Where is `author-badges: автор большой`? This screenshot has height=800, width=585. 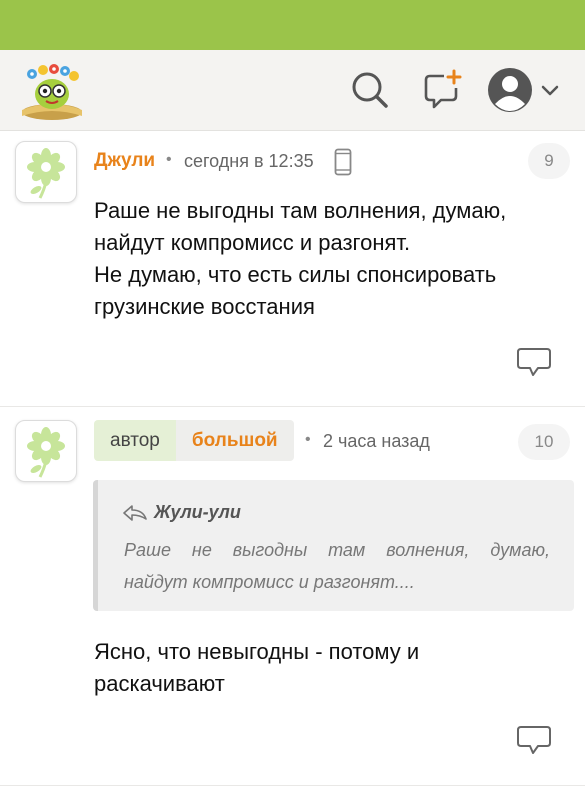 author-badges: автор большой is located at coordinates (194, 440).